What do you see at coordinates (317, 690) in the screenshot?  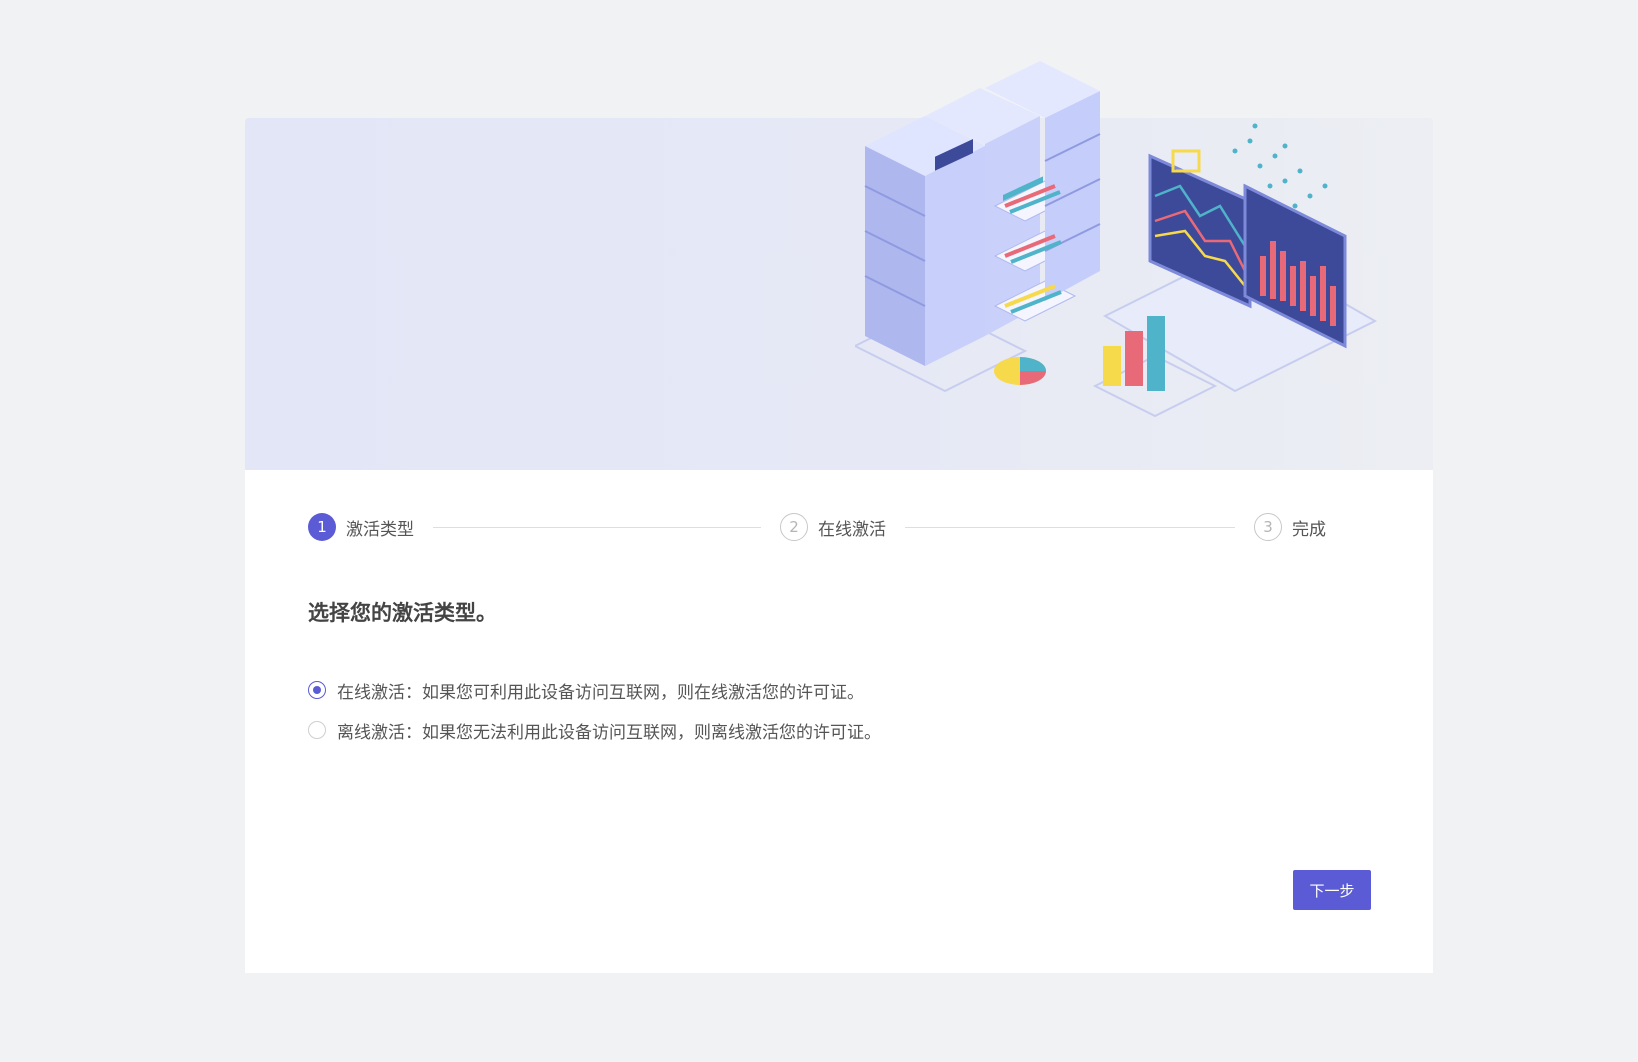 I see `online-activation-radio` at bounding box center [317, 690].